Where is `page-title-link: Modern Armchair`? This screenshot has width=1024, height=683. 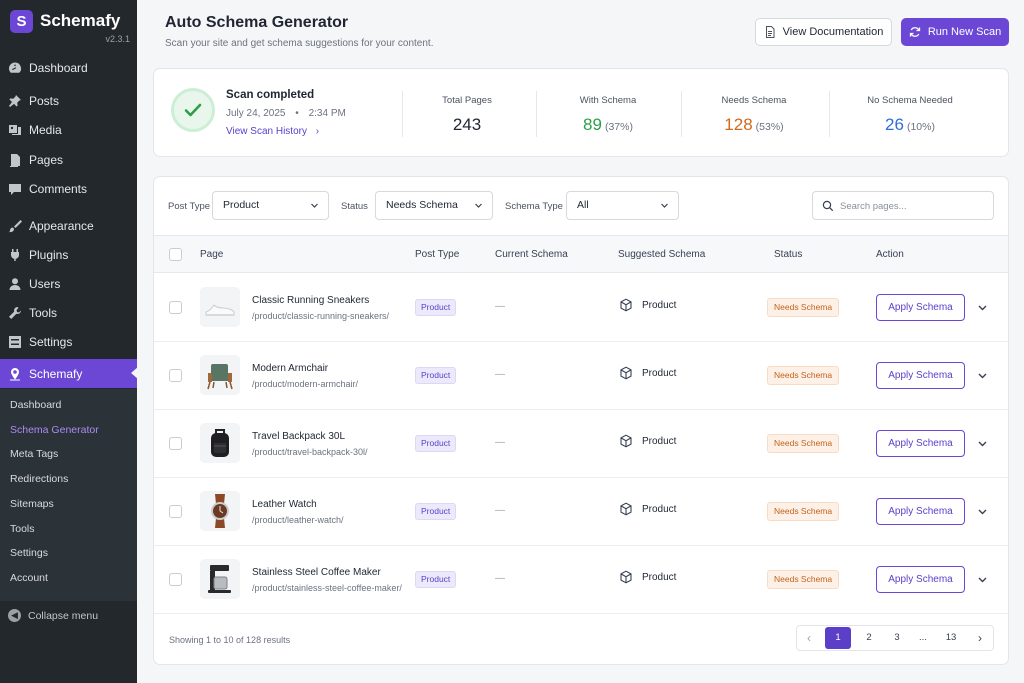
page-title-link: Modern Armchair is located at coordinates (290, 368).